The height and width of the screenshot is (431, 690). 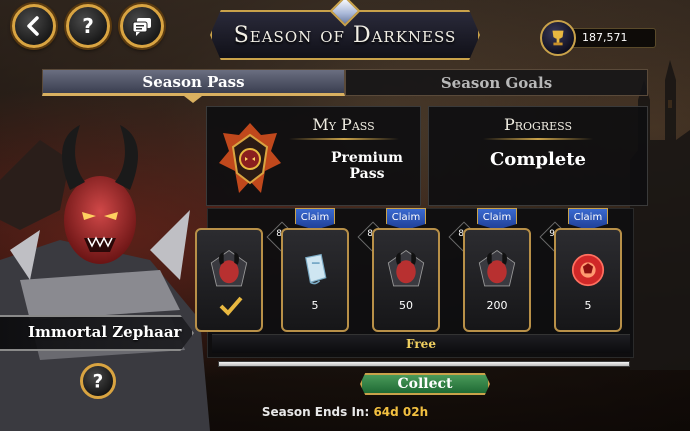 I want to click on currency-display: 187,571, so click(x=600, y=38).